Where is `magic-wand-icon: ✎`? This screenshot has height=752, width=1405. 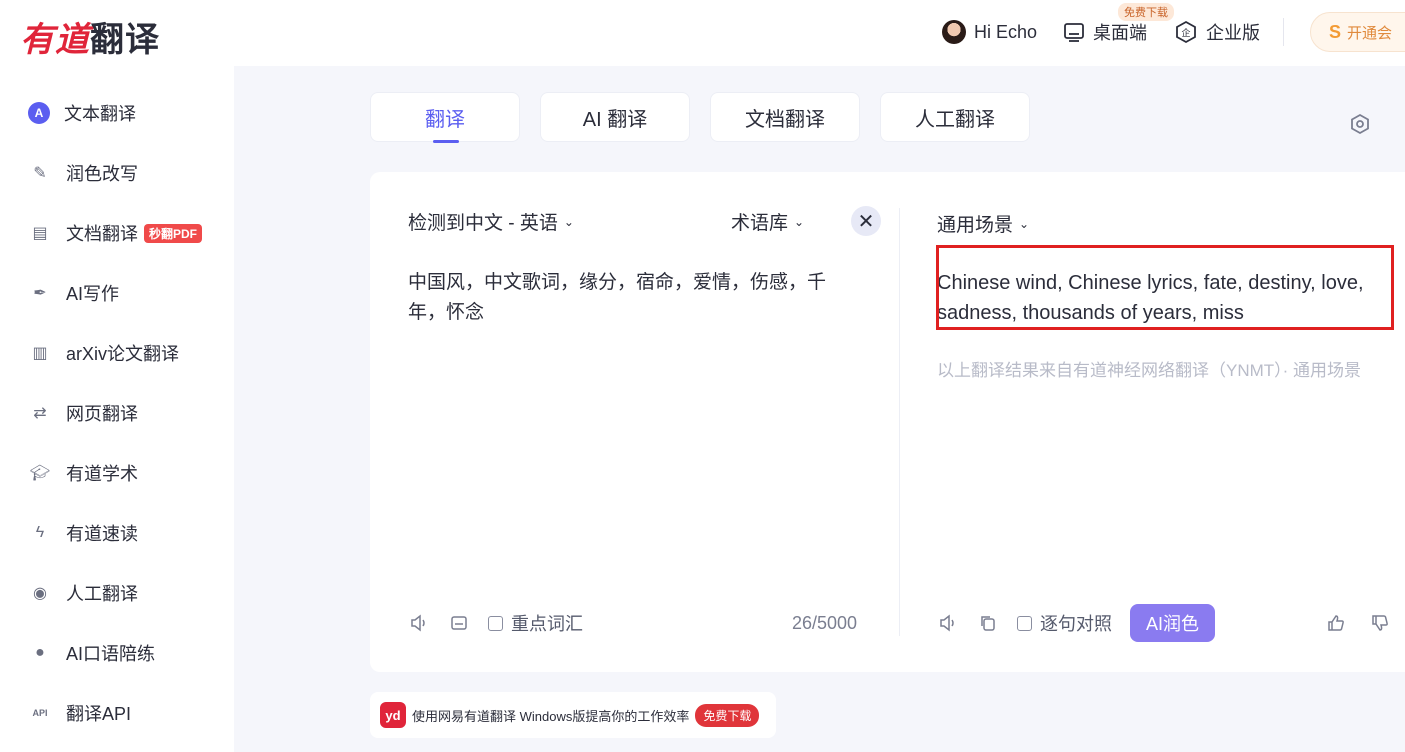 magic-wand-icon: ✎ is located at coordinates (40, 173).